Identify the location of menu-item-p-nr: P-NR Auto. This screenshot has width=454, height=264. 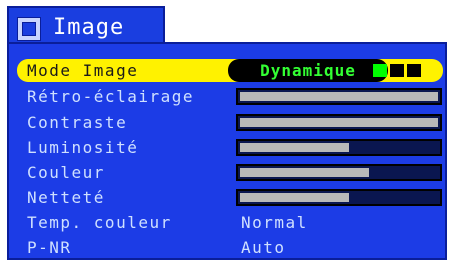
(230, 247).